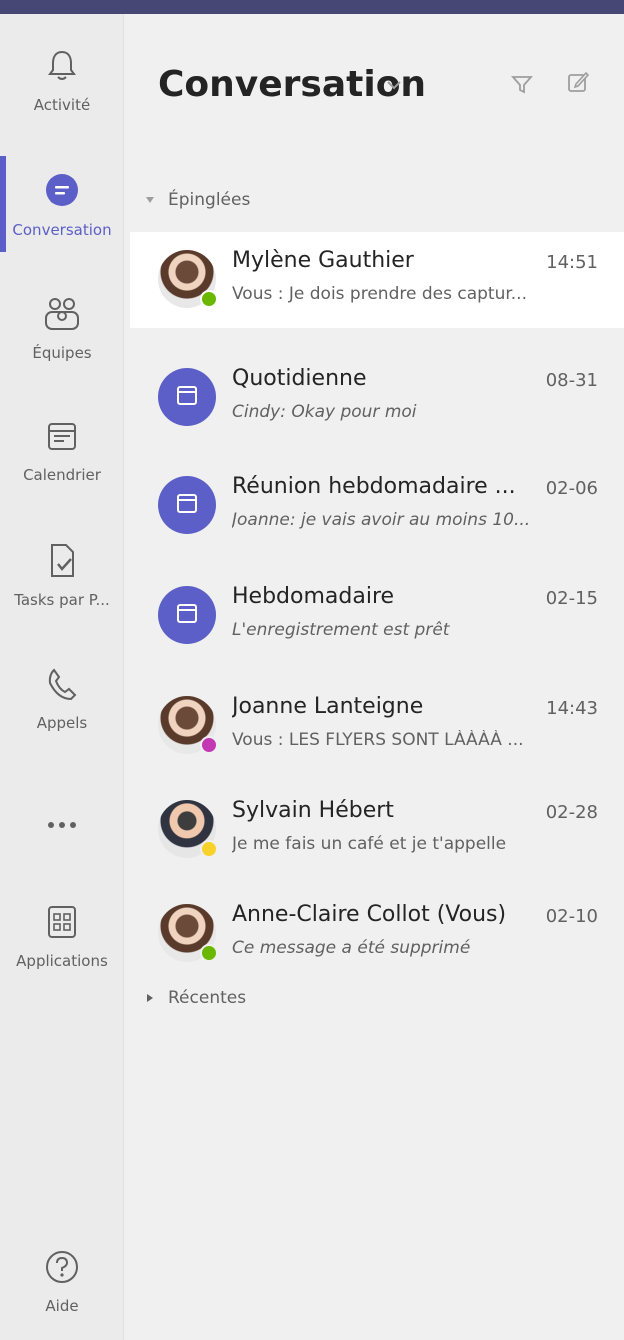  I want to click on section-recent: Récentes, so click(194, 998).